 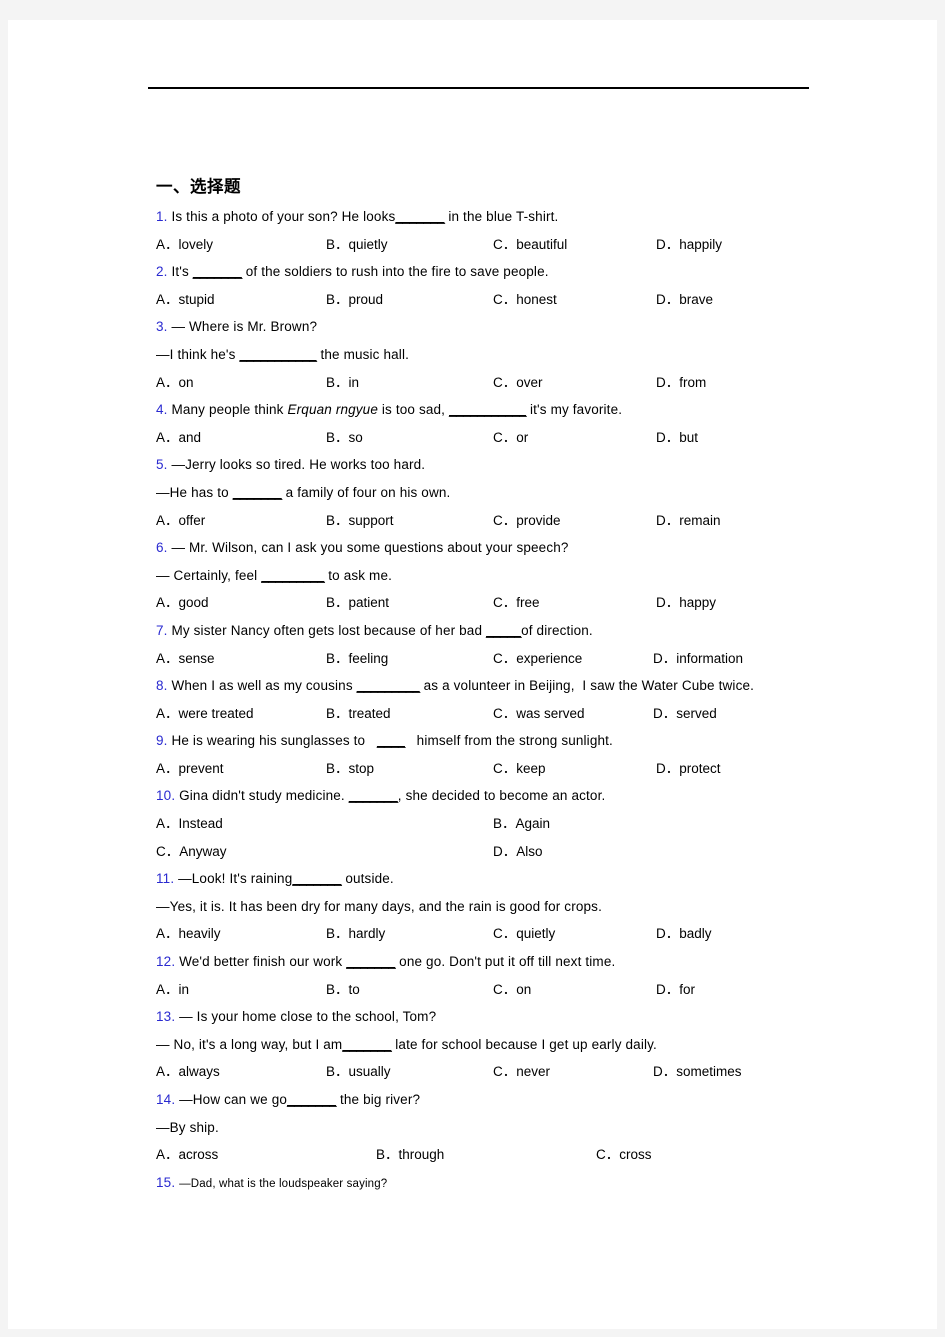 I want to click on option-d: D．brave, so click(x=684, y=300).